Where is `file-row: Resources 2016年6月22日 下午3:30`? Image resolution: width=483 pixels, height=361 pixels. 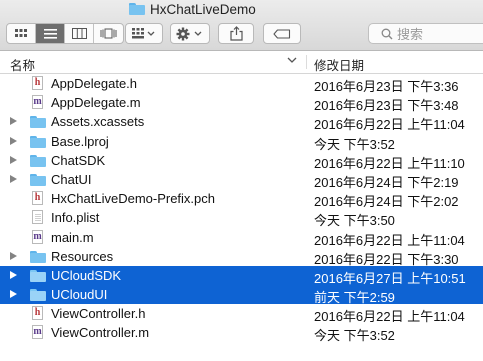 file-row: Resources 2016年6月22日 下午3:30 is located at coordinates (241, 257).